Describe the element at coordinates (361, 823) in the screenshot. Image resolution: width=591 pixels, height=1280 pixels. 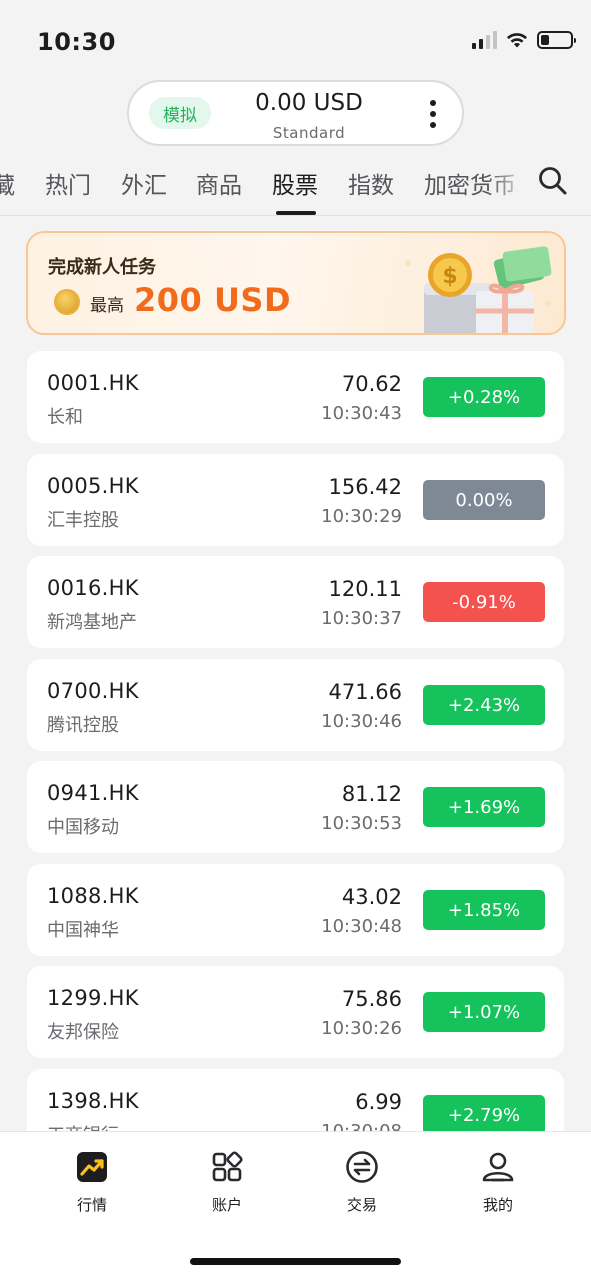
I see `quote-time: 10:30:53` at that location.